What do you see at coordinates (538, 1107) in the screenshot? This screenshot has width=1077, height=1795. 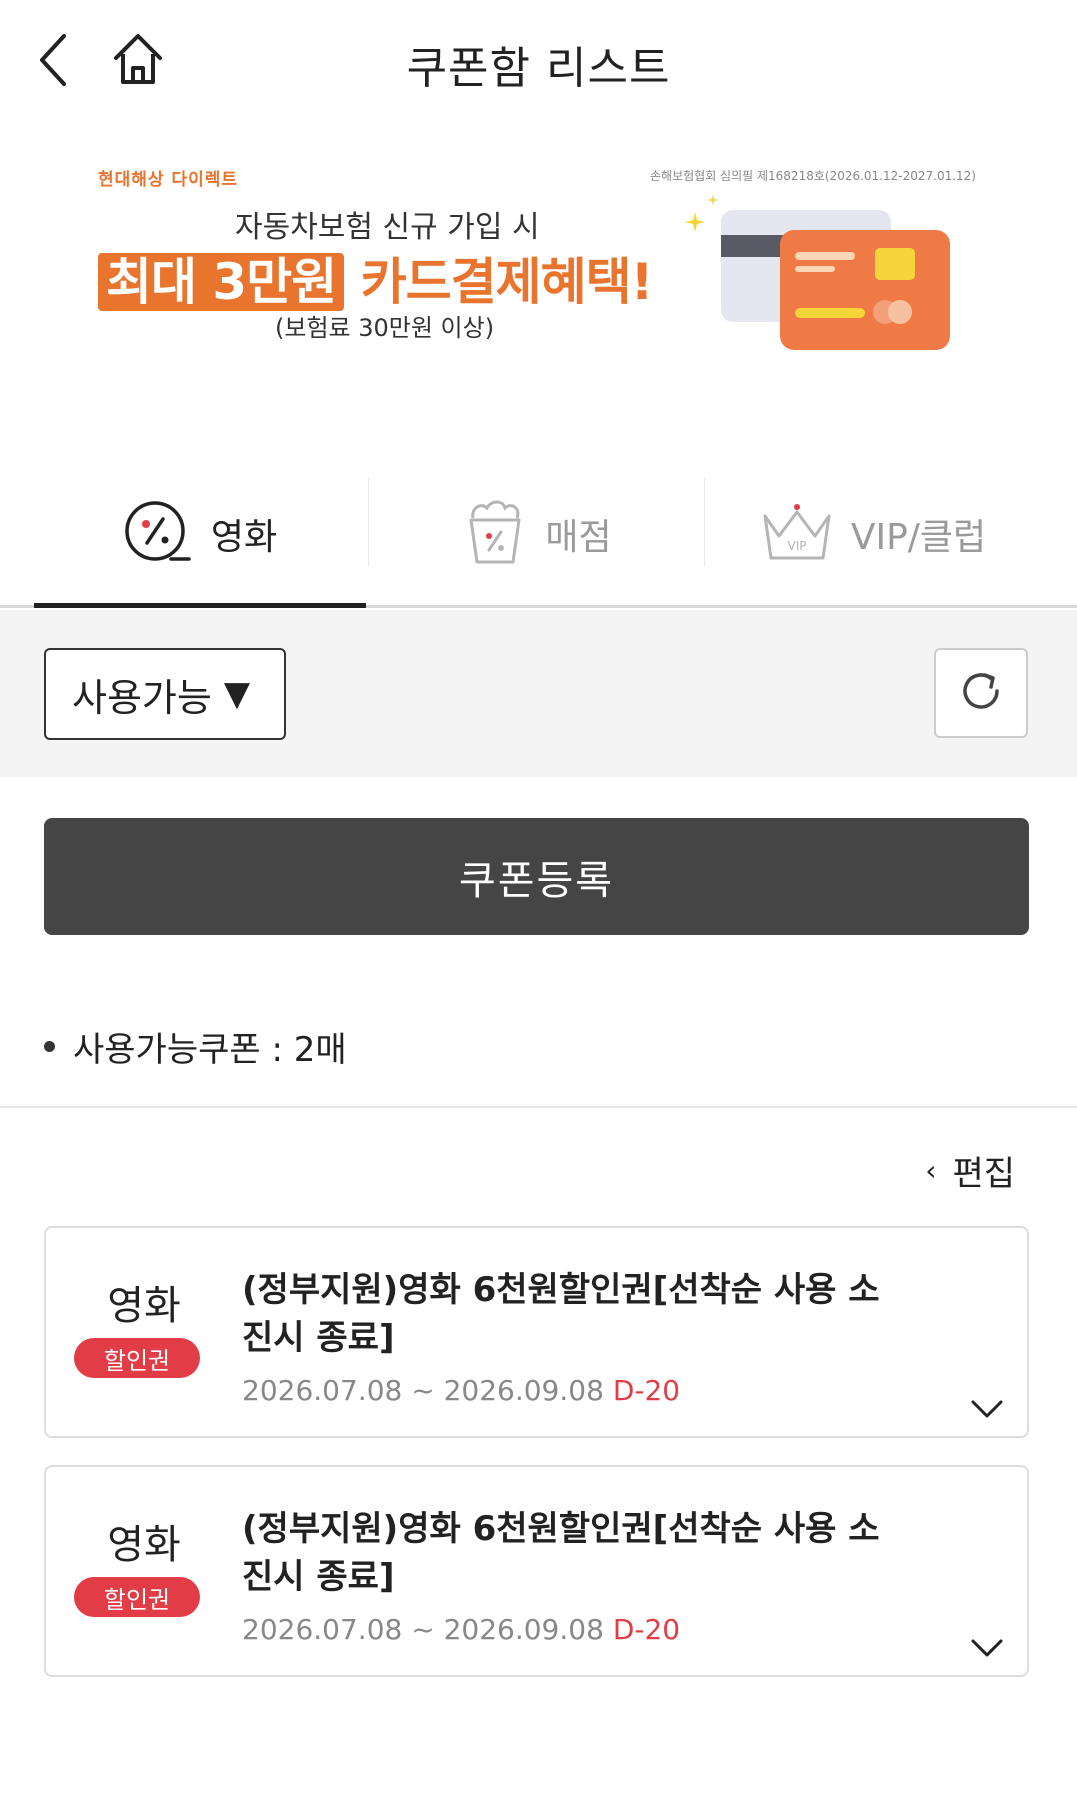 I see `divider` at bounding box center [538, 1107].